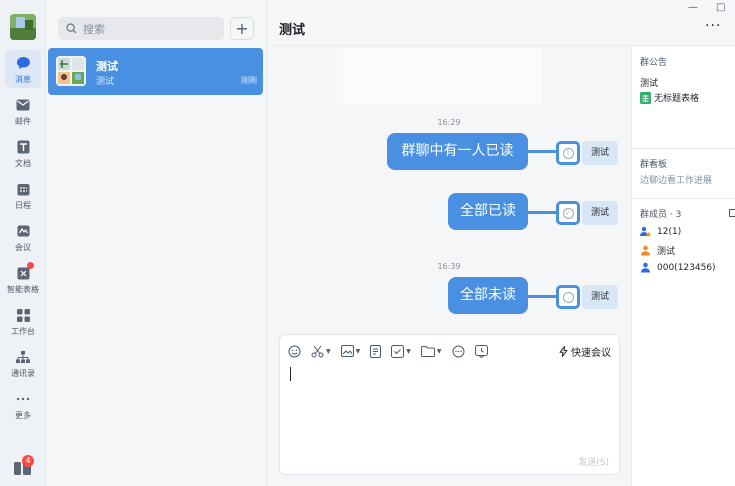  Describe the element at coordinates (457, 151) in the screenshot. I see `message-bubble: 群聊中有一人已读` at that location.